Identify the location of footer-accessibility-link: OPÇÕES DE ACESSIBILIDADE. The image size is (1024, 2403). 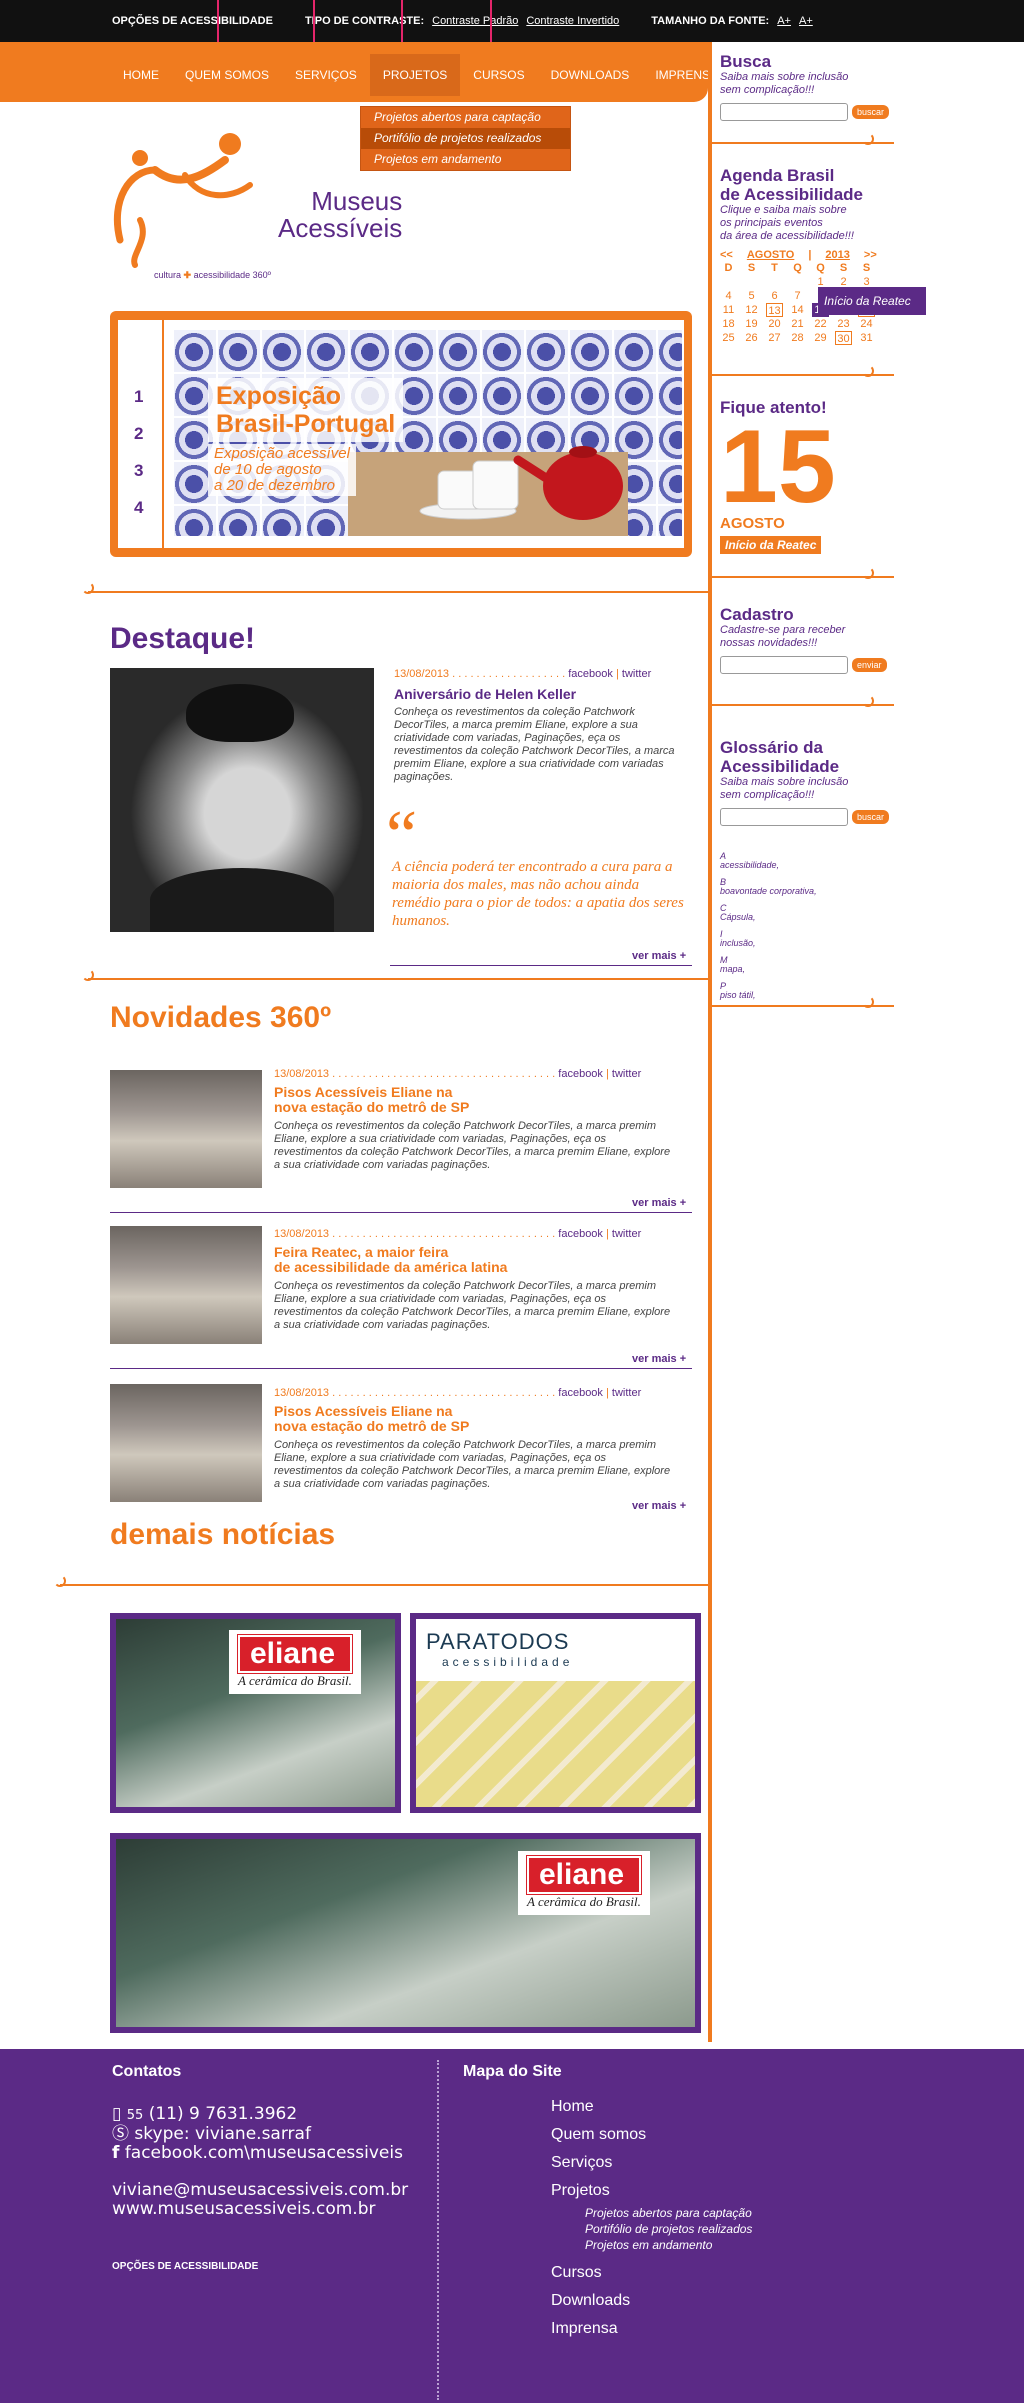
(185, 2266).